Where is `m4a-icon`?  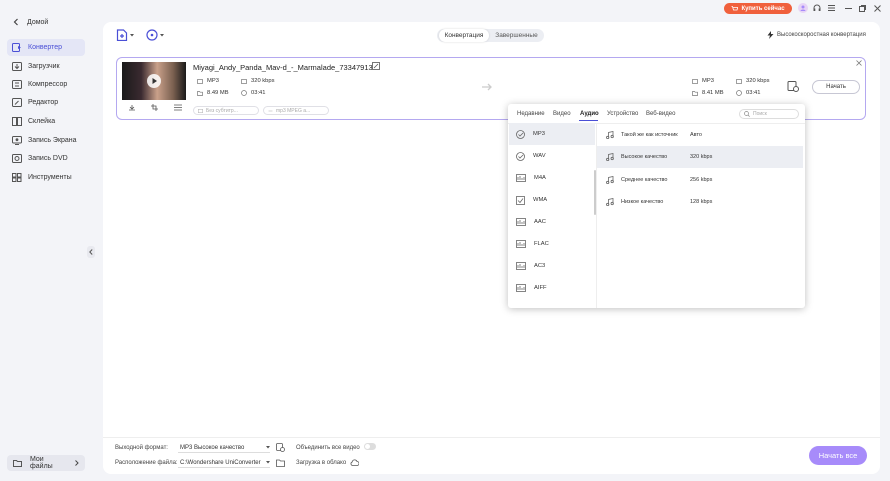
m4a-icon is located at coordinates (521, 178).